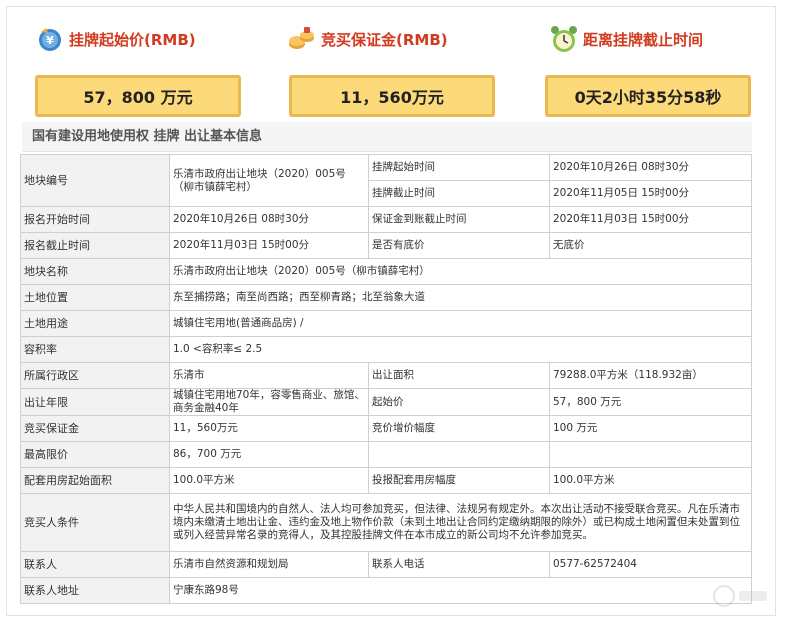 This screenshot has height=619, width=795. What do you see at coordinates (459, 402) in the screenshot?
I see `start-price-label: 起始价` at bounding box center [459, 402].